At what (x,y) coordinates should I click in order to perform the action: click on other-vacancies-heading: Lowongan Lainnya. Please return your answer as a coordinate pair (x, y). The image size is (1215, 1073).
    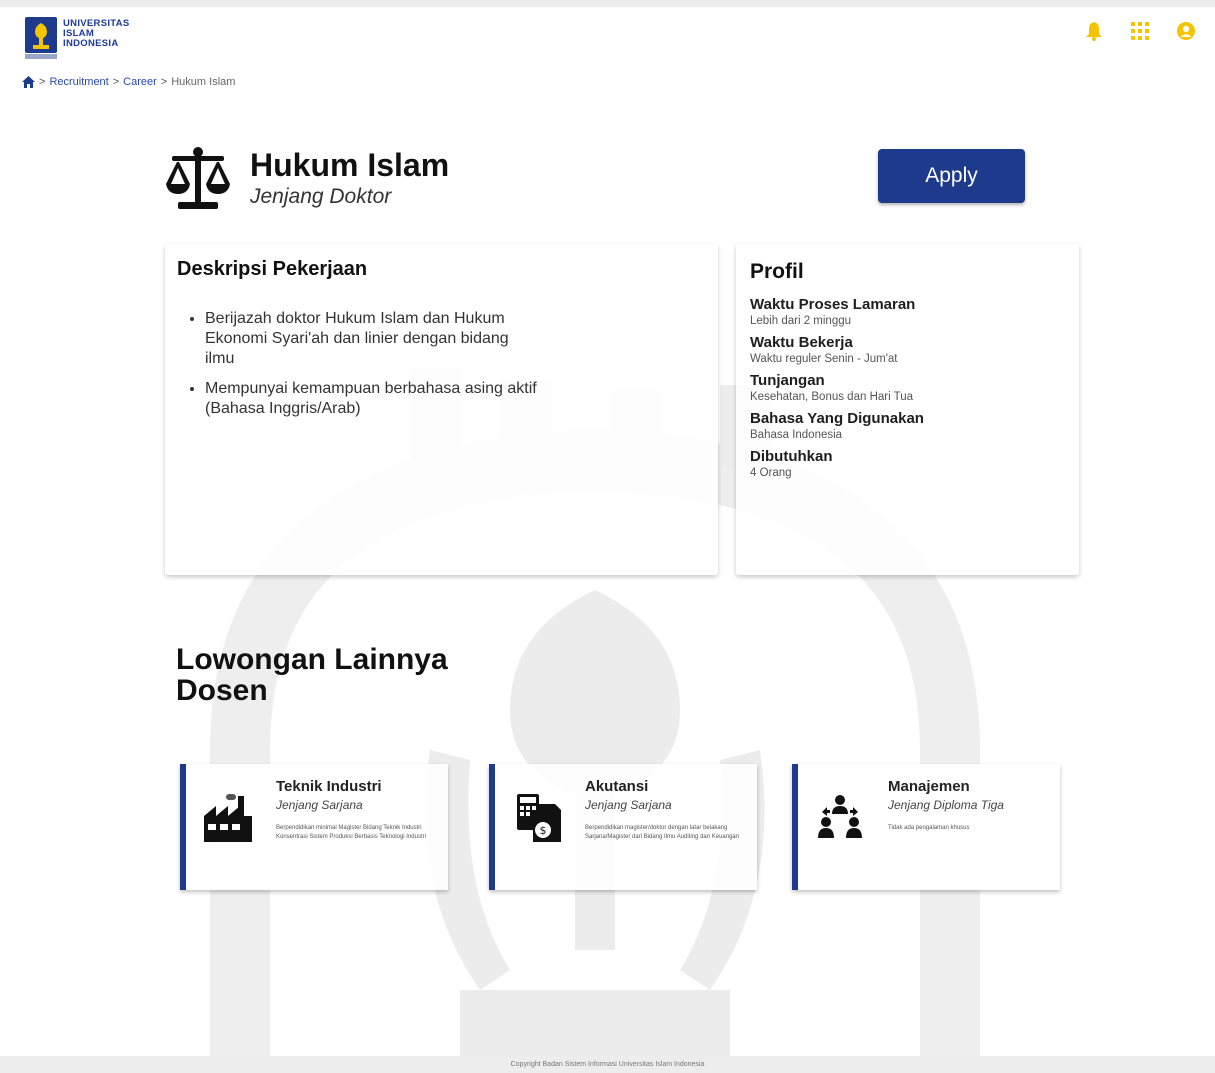
    Looking at the image, I should click on (312, 659).